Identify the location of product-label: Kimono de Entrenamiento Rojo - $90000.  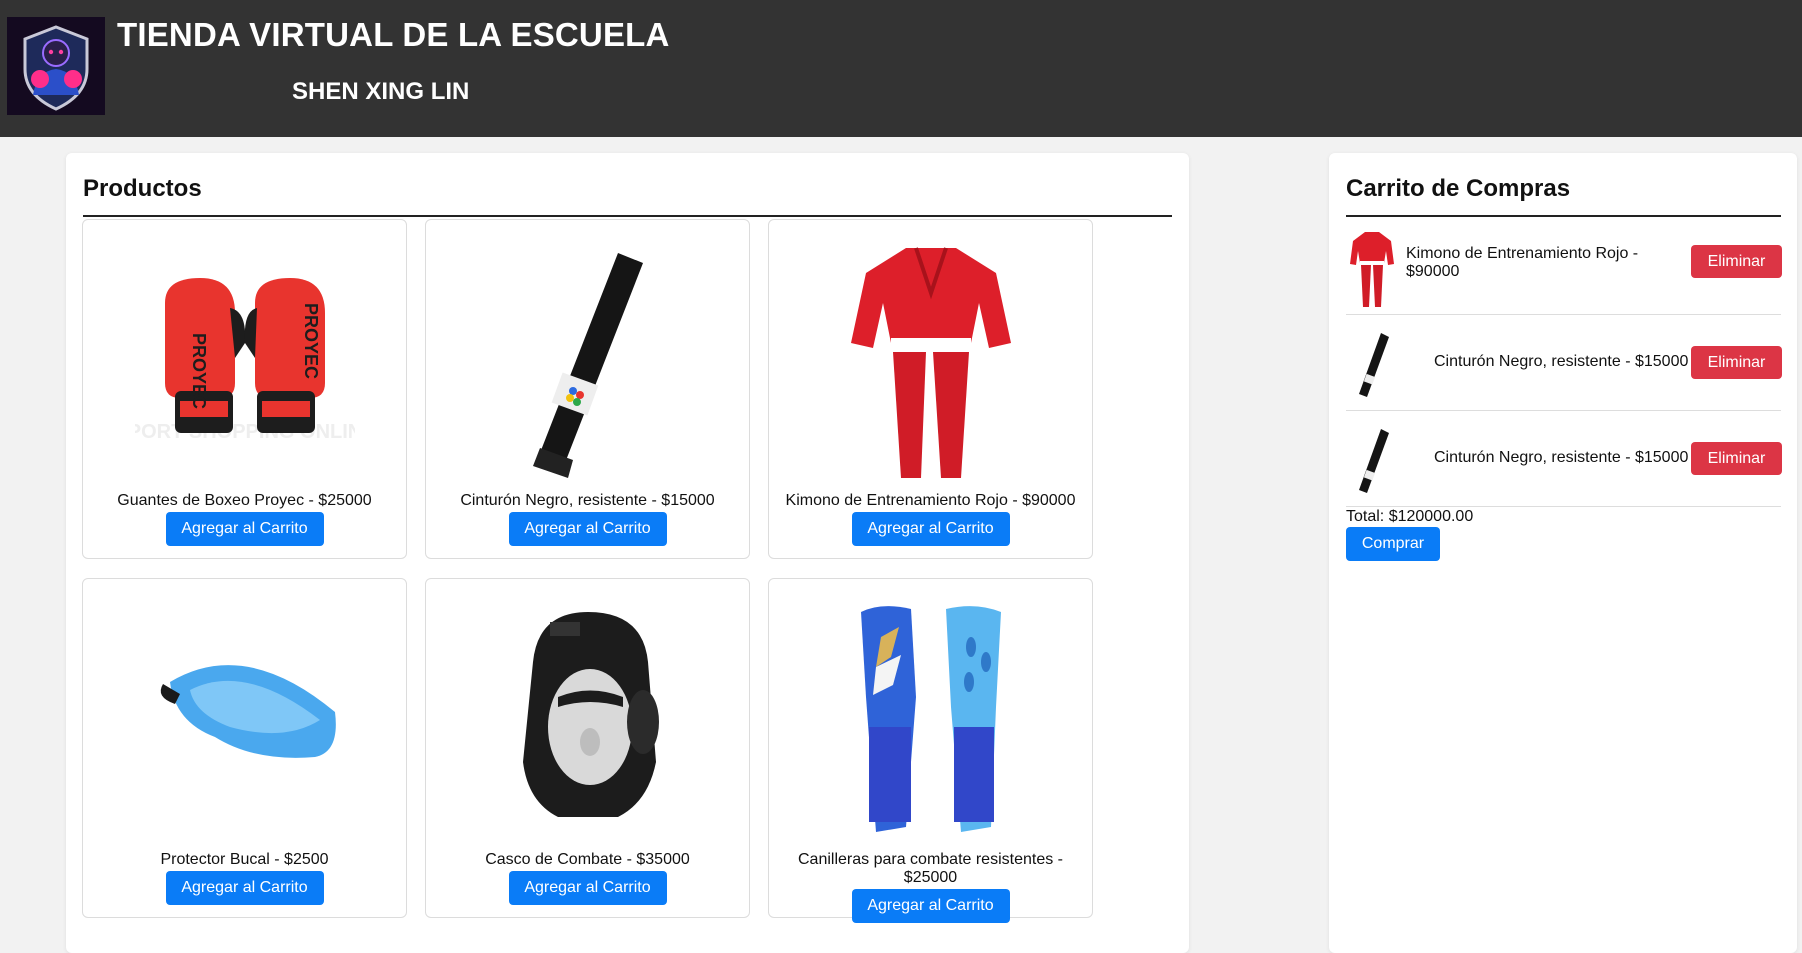
(930, 500).